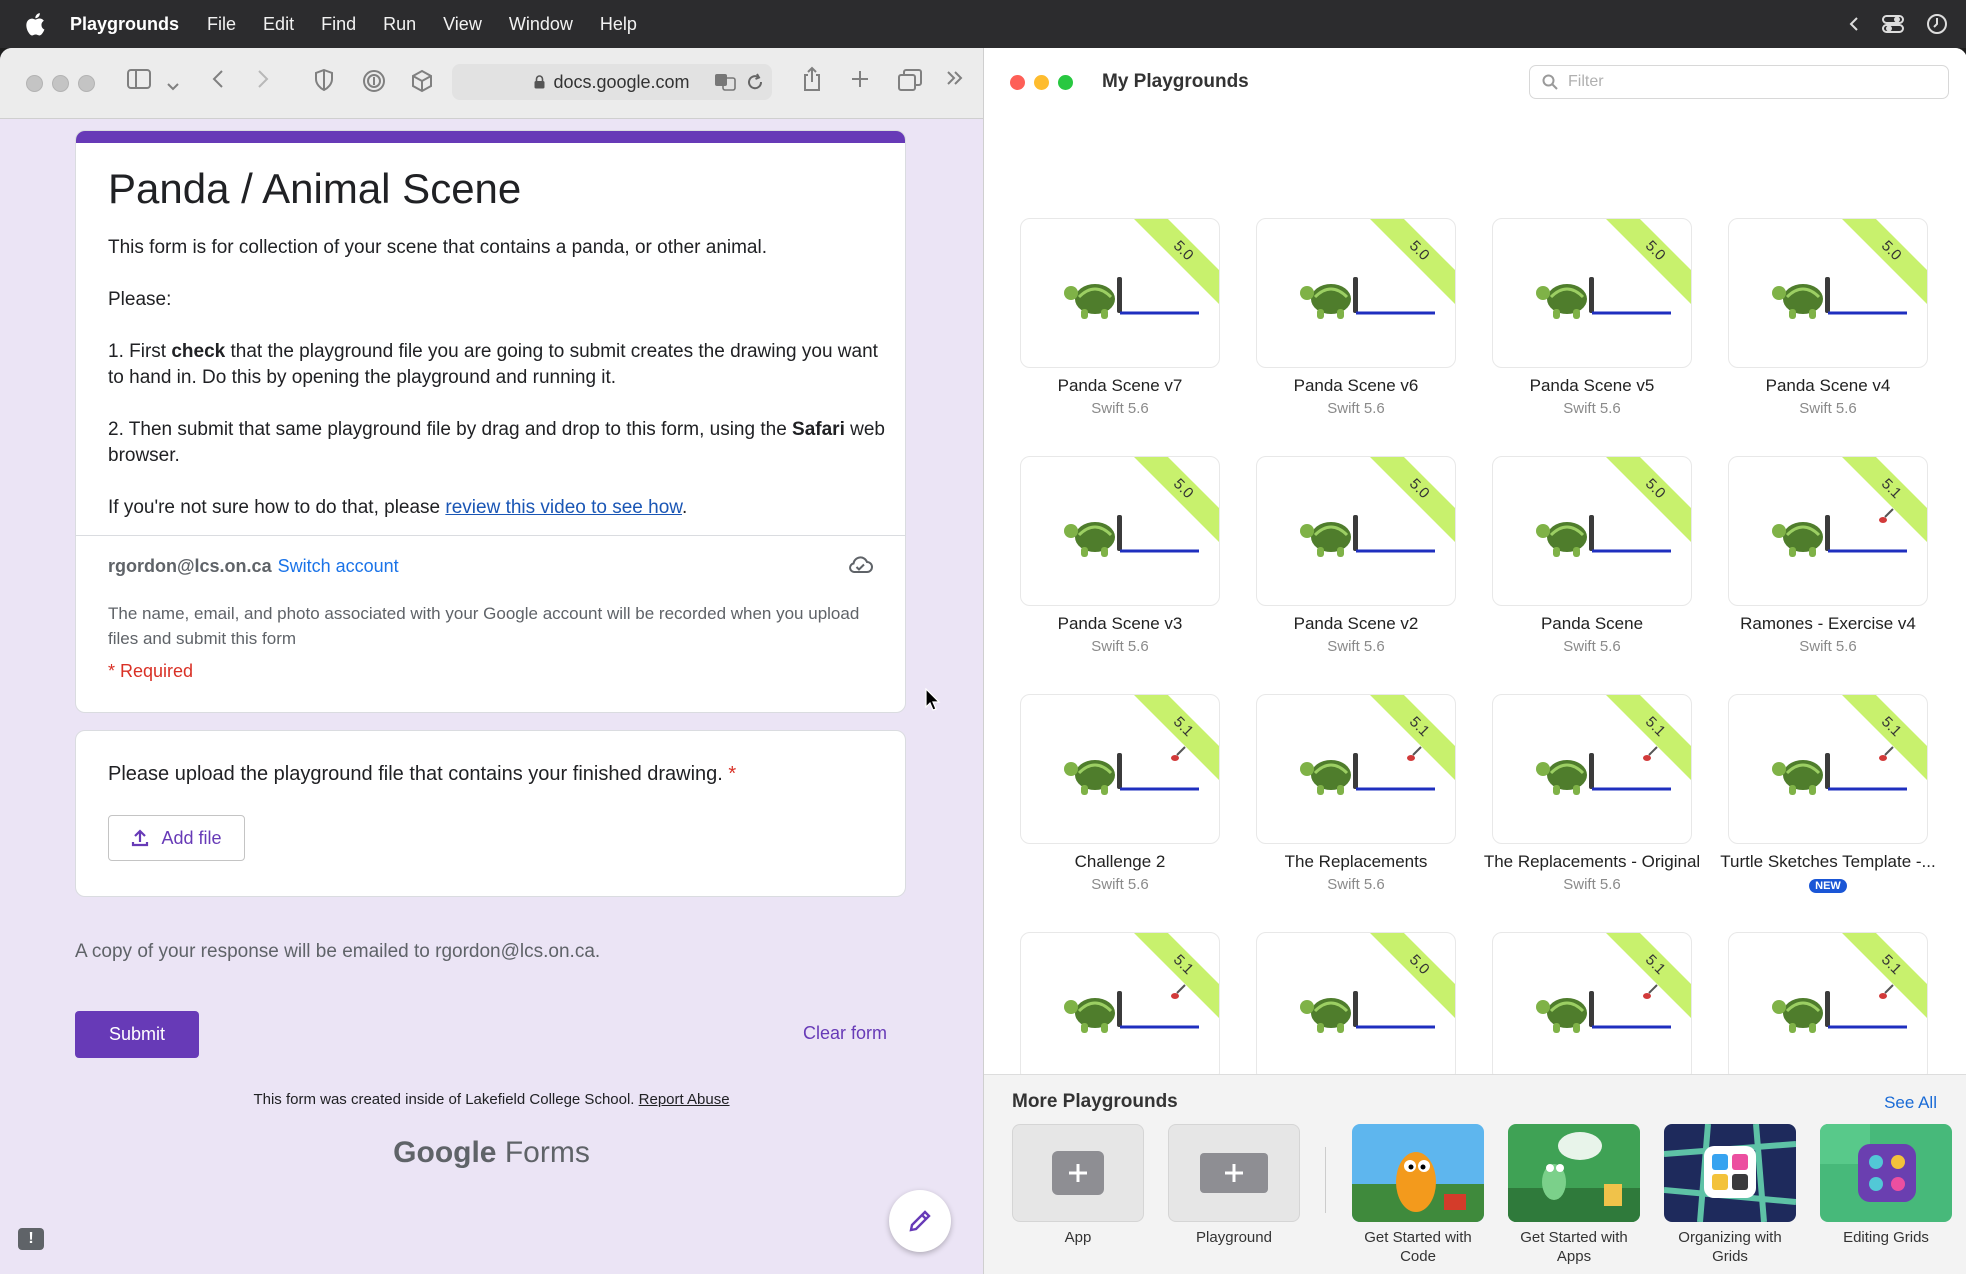 The height and width of the screenshot is (1274, 1966). Describe the element at coordinates (1893, 24) in the screenshot. I see `control-center-icon` at that location.